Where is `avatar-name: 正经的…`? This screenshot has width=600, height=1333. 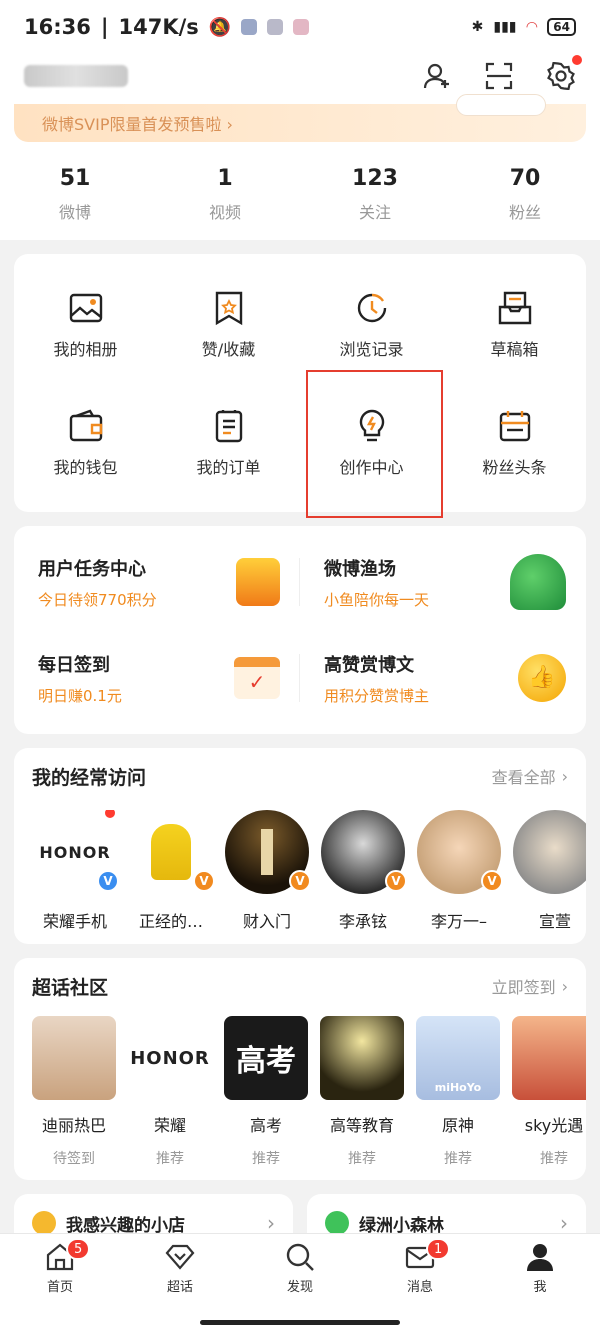 avatar-name: 正经的… is located at coordinates (170, 921).